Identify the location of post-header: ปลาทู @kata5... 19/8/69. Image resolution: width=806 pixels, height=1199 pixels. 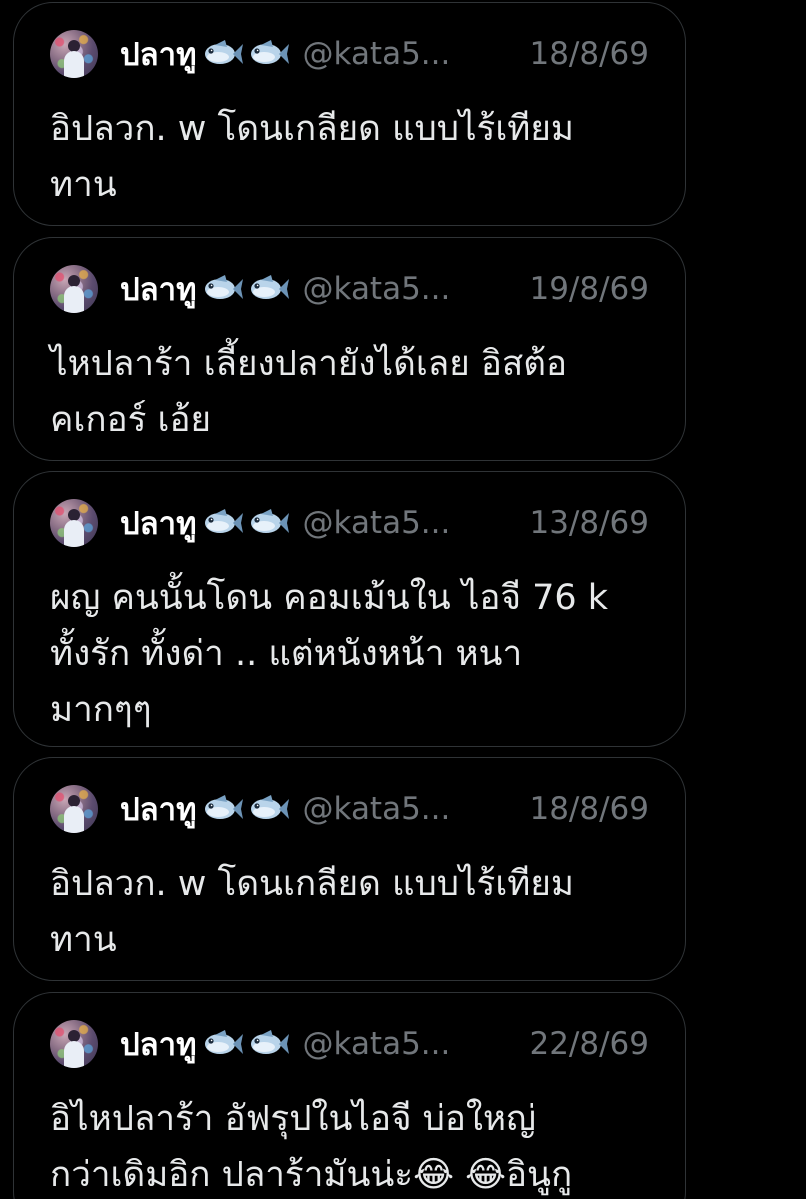
(349, 289).